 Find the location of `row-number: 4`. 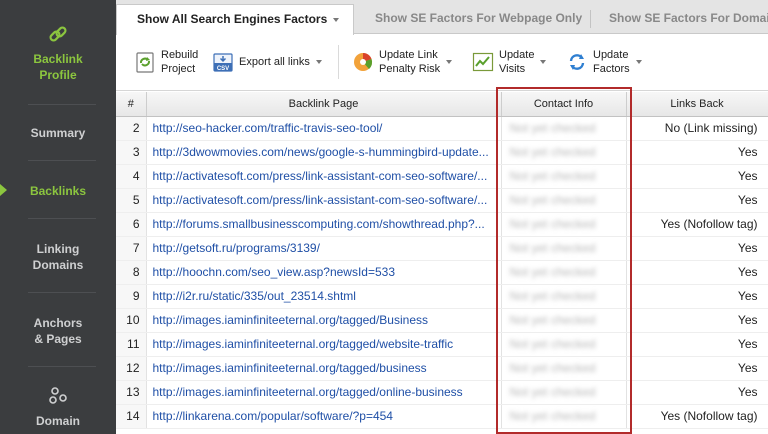

row-number: 4 is located at coordinates (131, 176).